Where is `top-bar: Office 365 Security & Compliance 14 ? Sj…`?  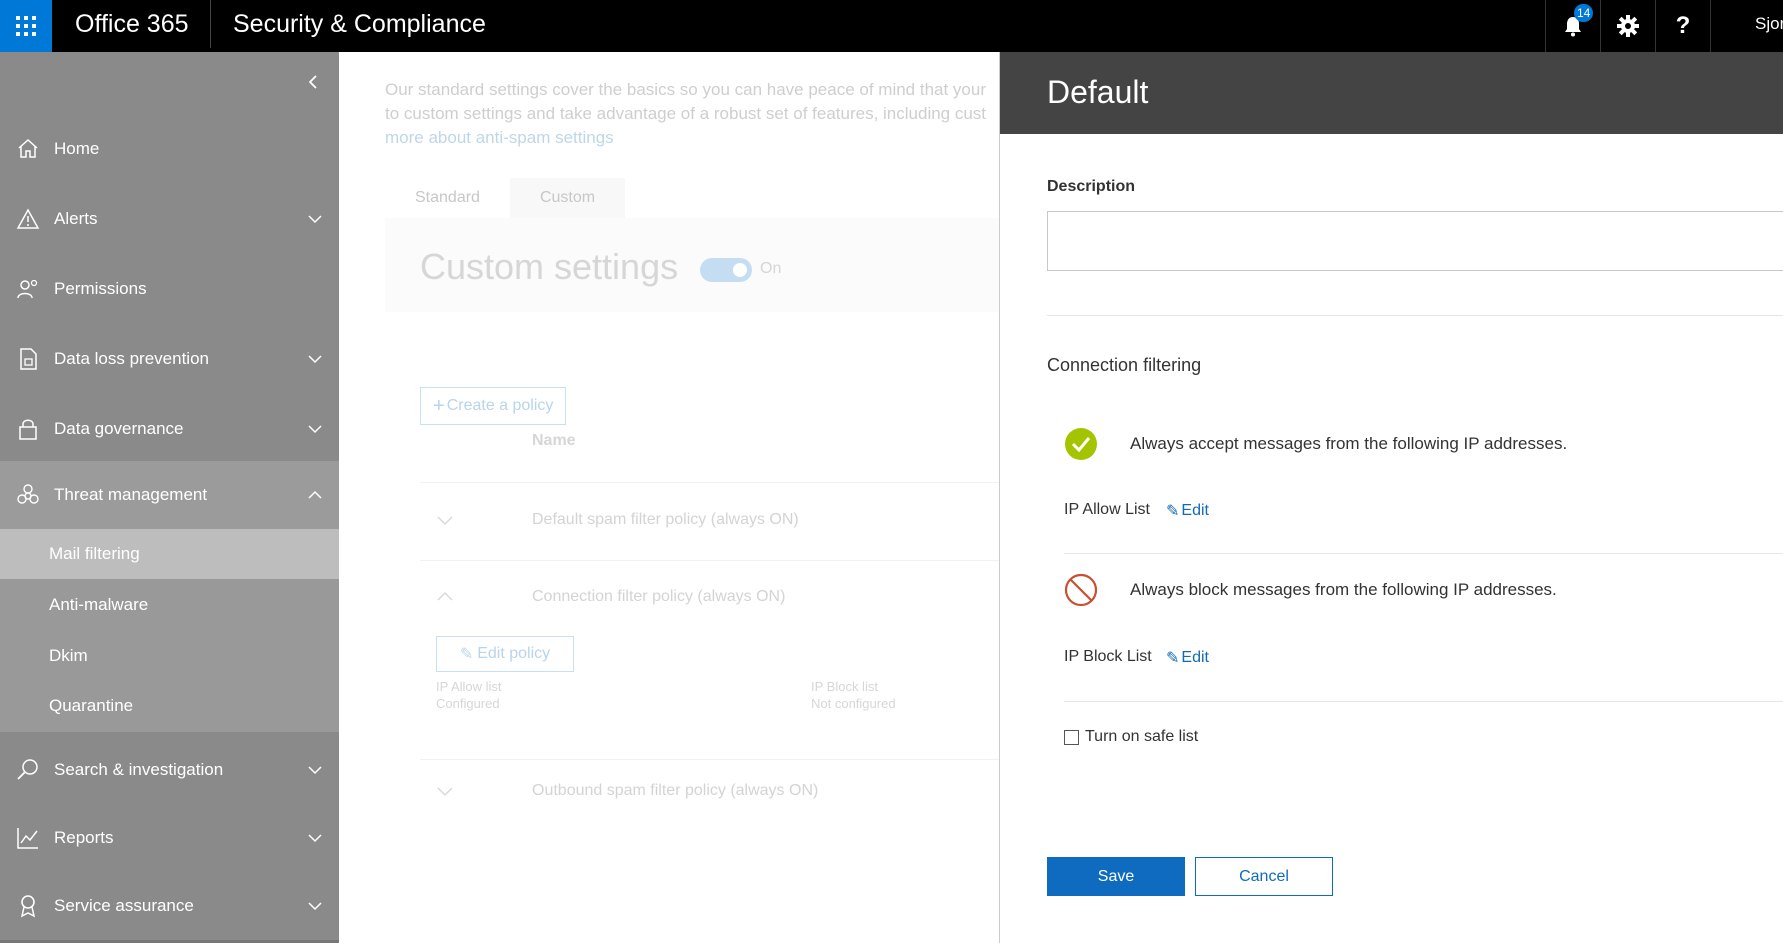
top-bar: Office 365 Security & Compliance 14 ? Sj… is located at coordinates (891, 26).